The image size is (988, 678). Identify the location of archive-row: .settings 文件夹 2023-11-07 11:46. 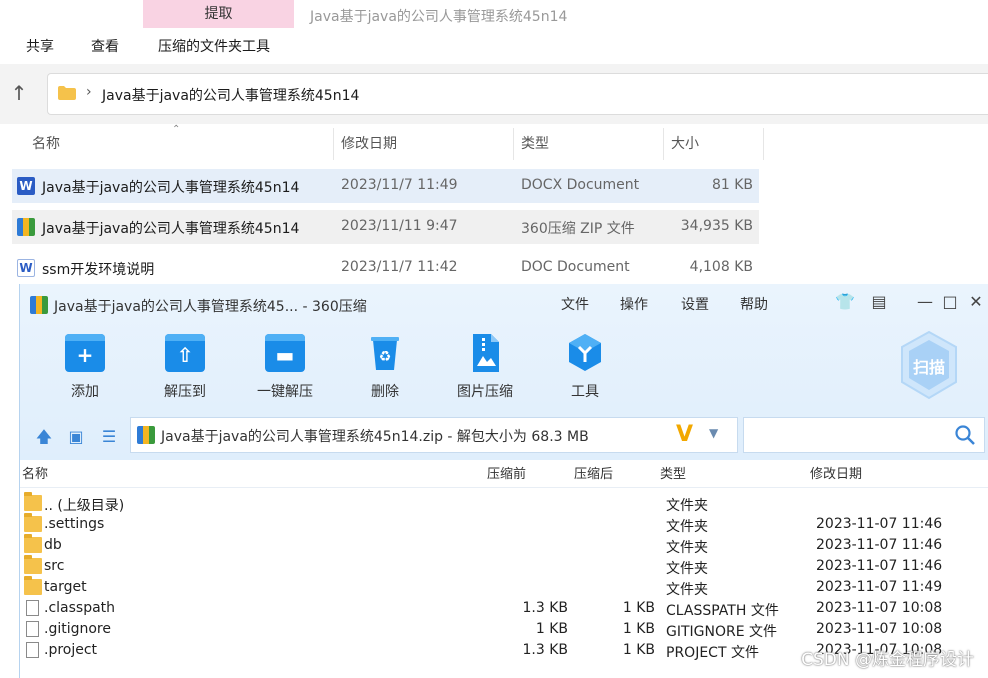
(500, 524).